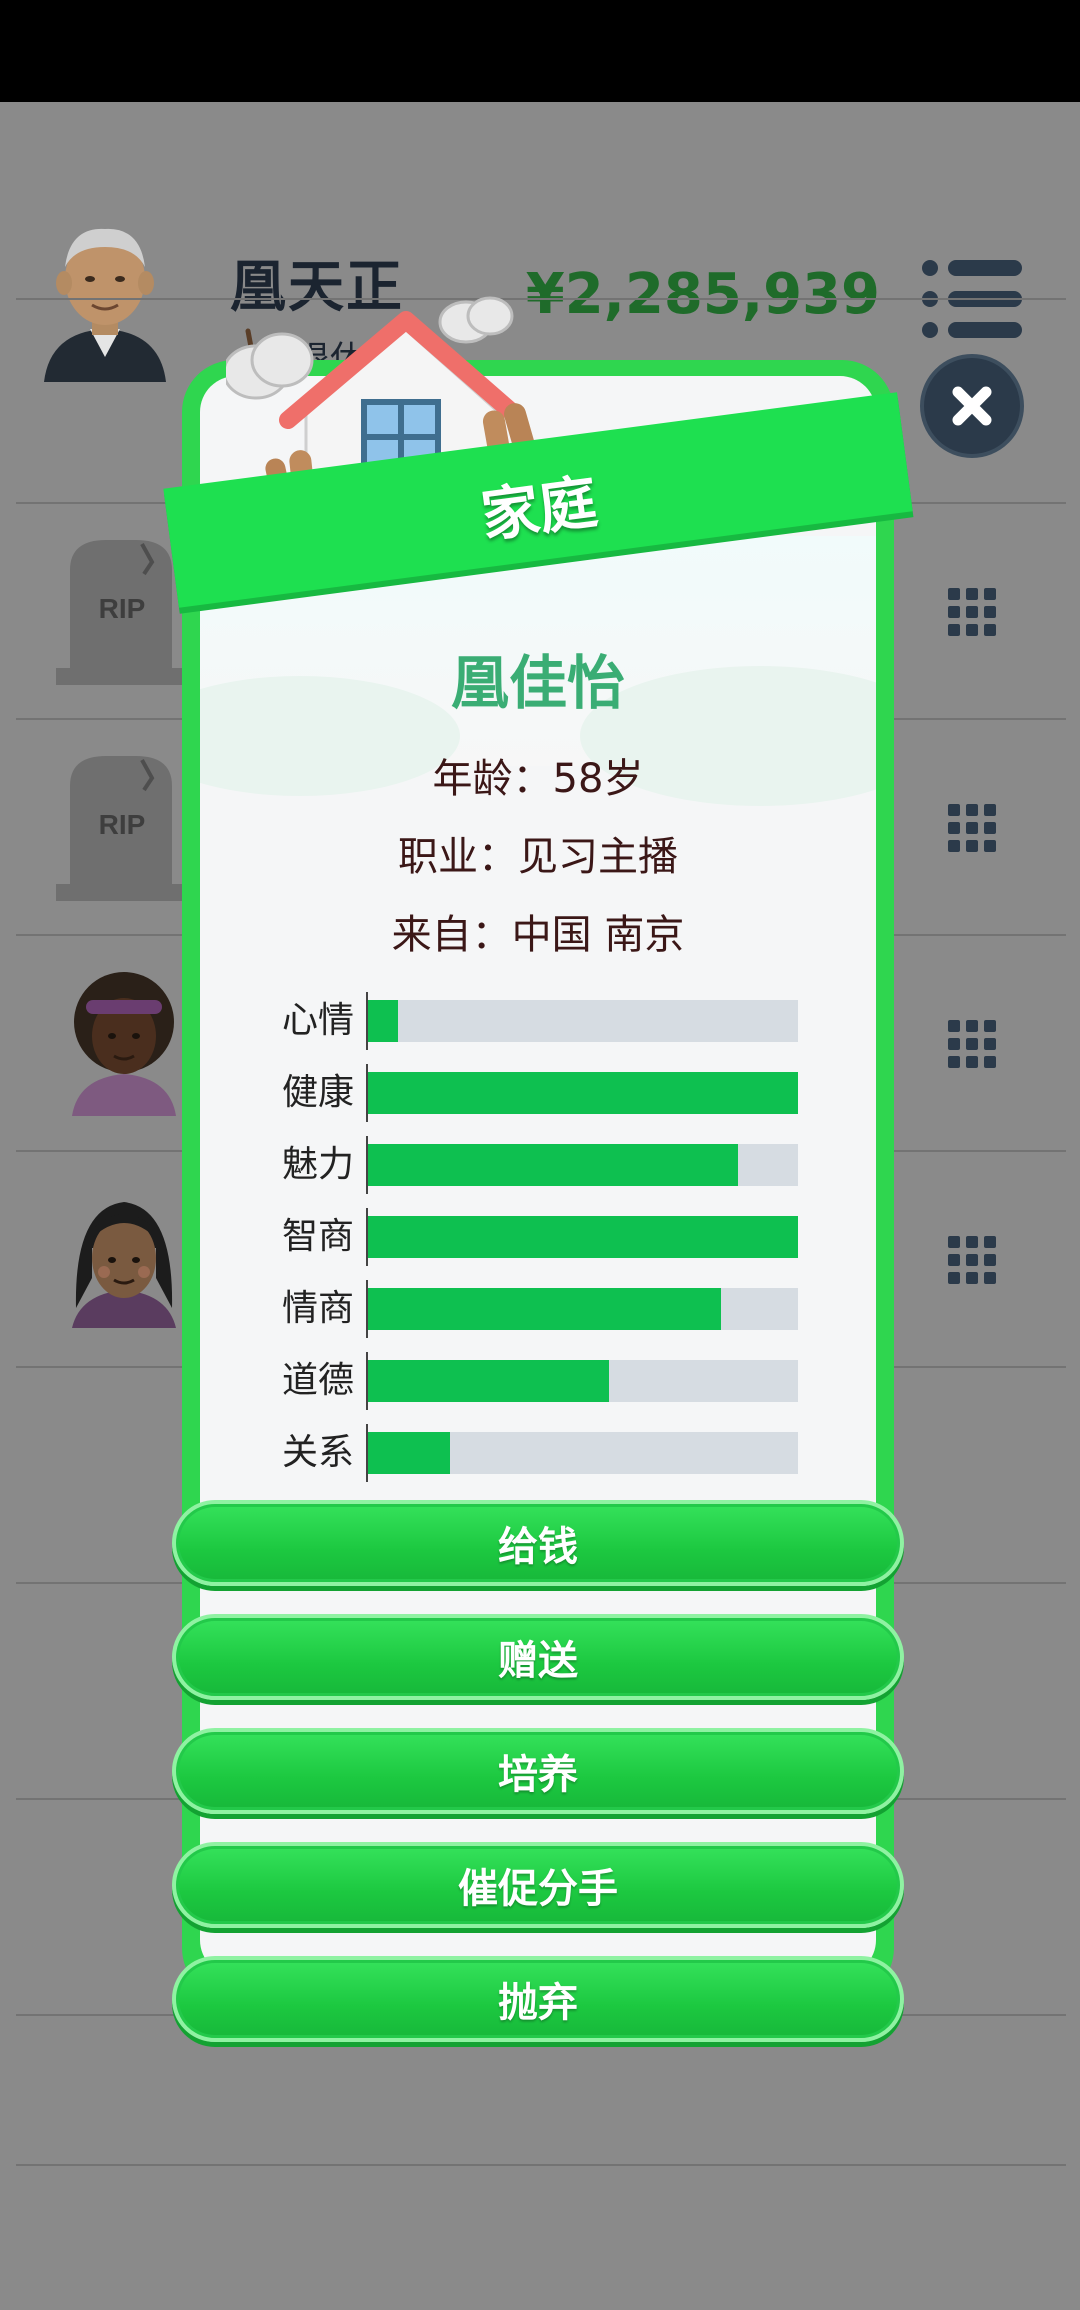 The height and width of the screenshot is (2310, 1080). Describe the element at coordinates (317, 1308) in the screenshot. I see `stat-label: 情商` at that location.